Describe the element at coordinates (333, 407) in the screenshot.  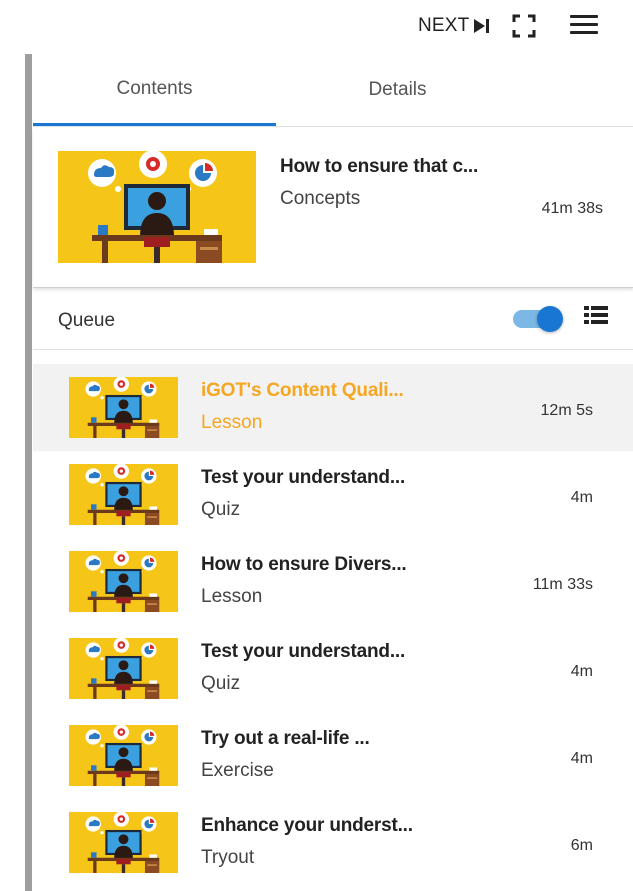
I see `queue-item: iGOT's Content Quali... Lesson 12m 5s` at that location.